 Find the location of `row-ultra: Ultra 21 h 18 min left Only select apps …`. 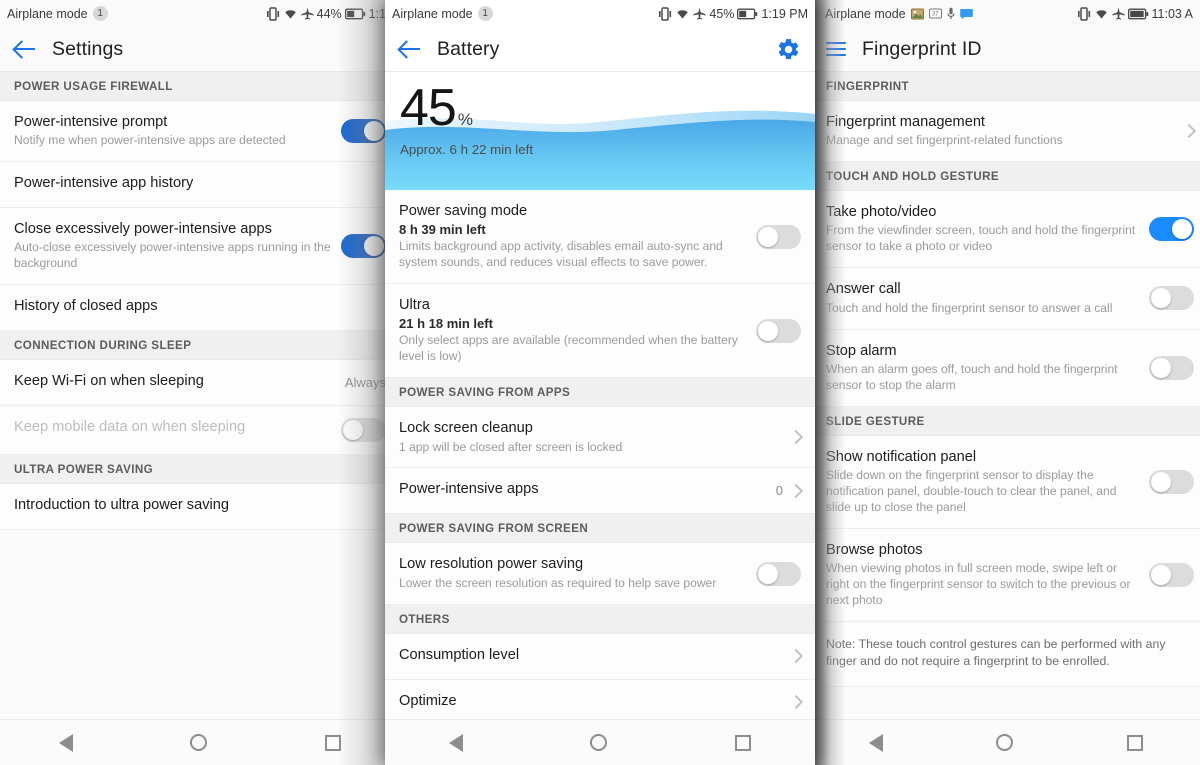

row-ultra: Ultra 21 h 18 min left Only select apps … is located at coordinates (600, 331).